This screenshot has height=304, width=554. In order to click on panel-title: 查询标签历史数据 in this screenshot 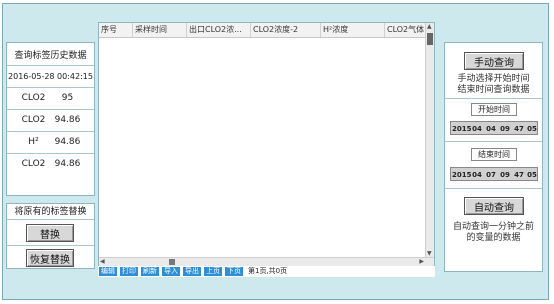, I will do `click(50, 55)`.